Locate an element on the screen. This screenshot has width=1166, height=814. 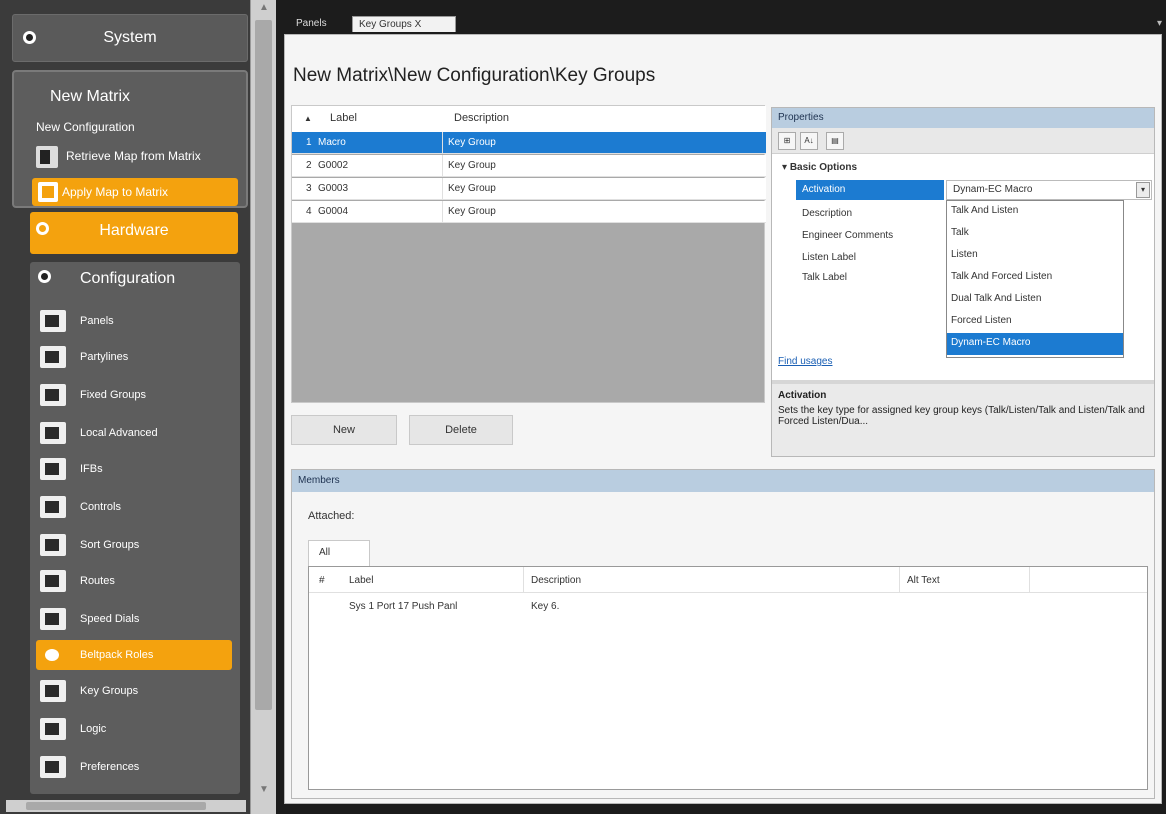
nav-item-fixed-groups: Fixed Groups is located at coordinates (134, 395).